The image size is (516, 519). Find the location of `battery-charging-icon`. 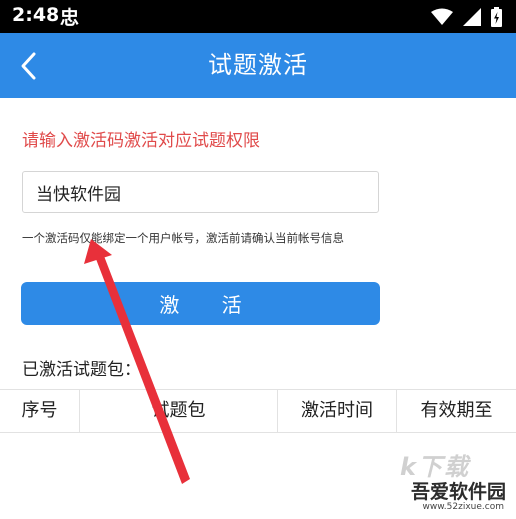

battery-charging-icon is located at coordinates (496, 17).